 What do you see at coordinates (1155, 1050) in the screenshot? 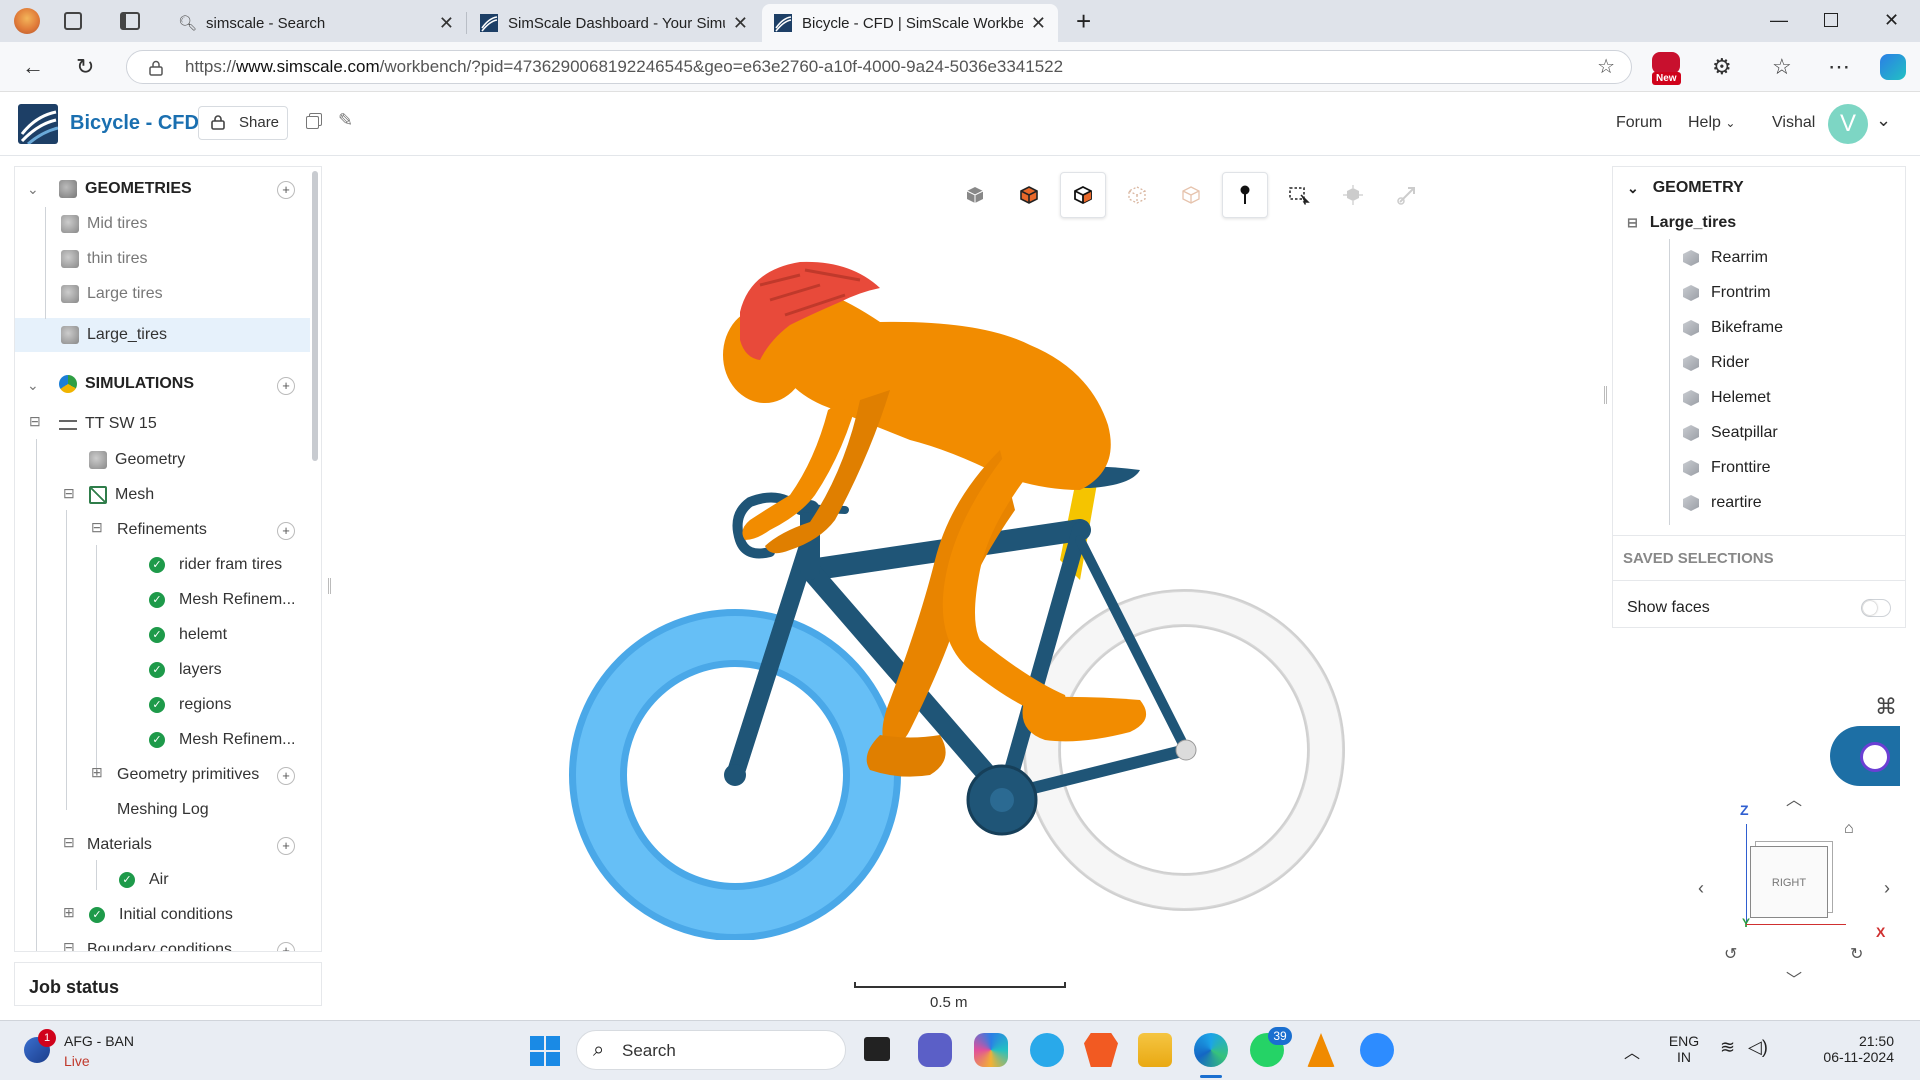
I see `file-explorer-icon` at bounding box center [1155, 1050].